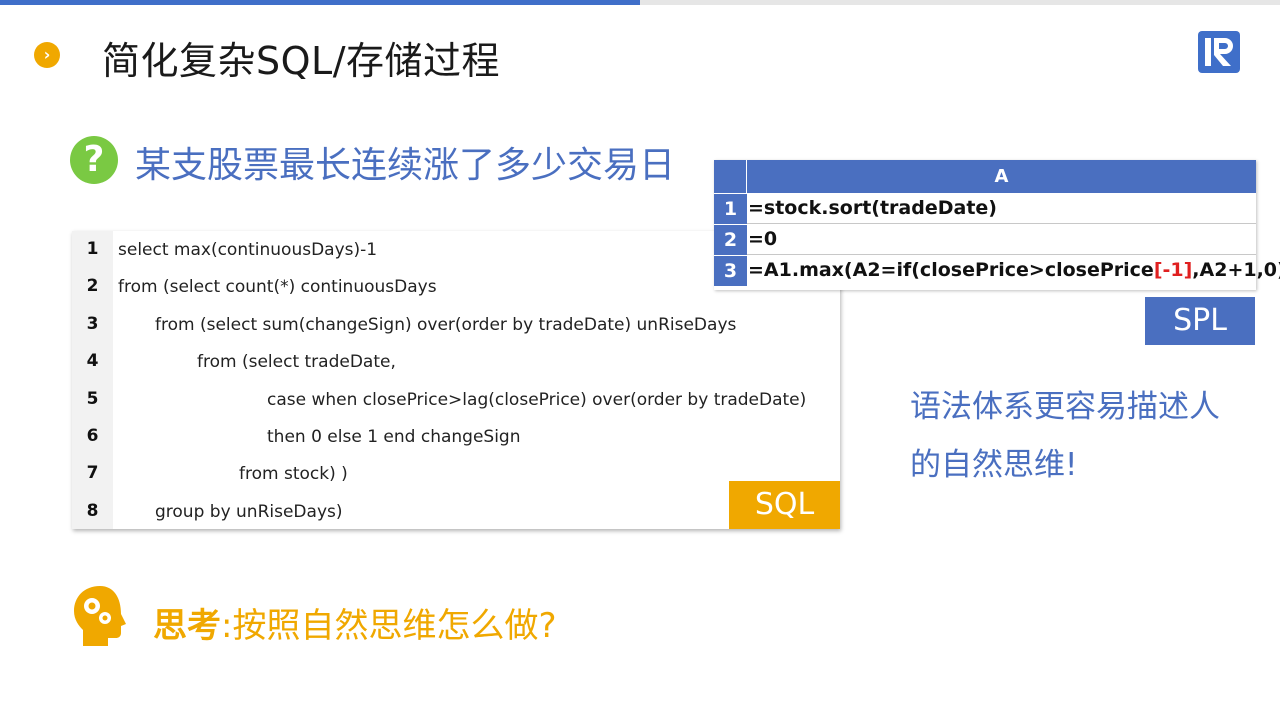 This screenshot has width=1280, height=720. Describe the element at coordinates (301, 61) in the screenshot. I see `page-title: 简化复杂SQL/存储过程` at that location.